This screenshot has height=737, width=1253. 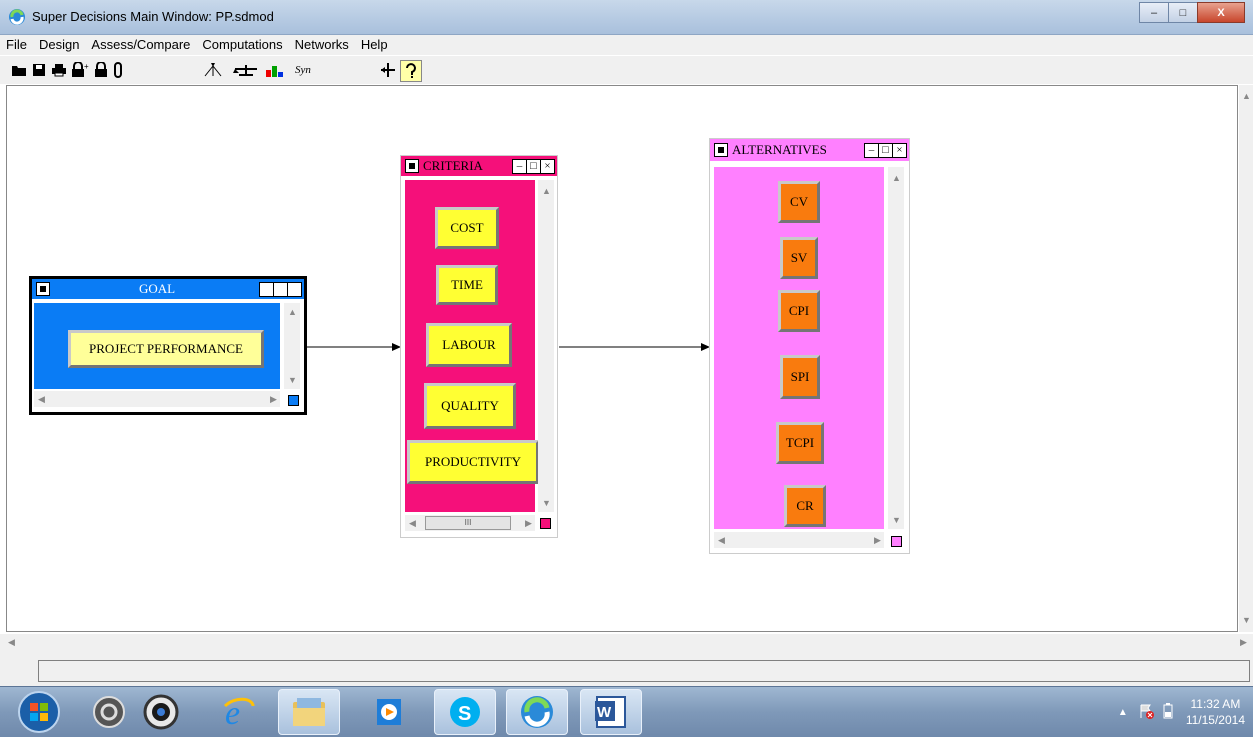 What do you see at coordinates (896, 348) in the screenshot?
I see `cluster-alternatives-vscroll: ▲ ▼` at bounding box center [896, 348].